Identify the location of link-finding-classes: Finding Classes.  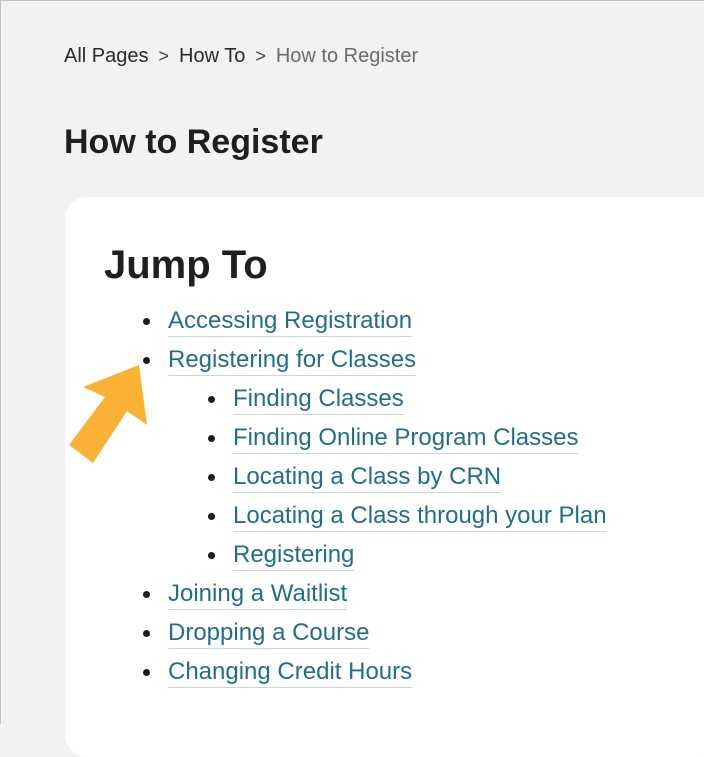
(318, 399).